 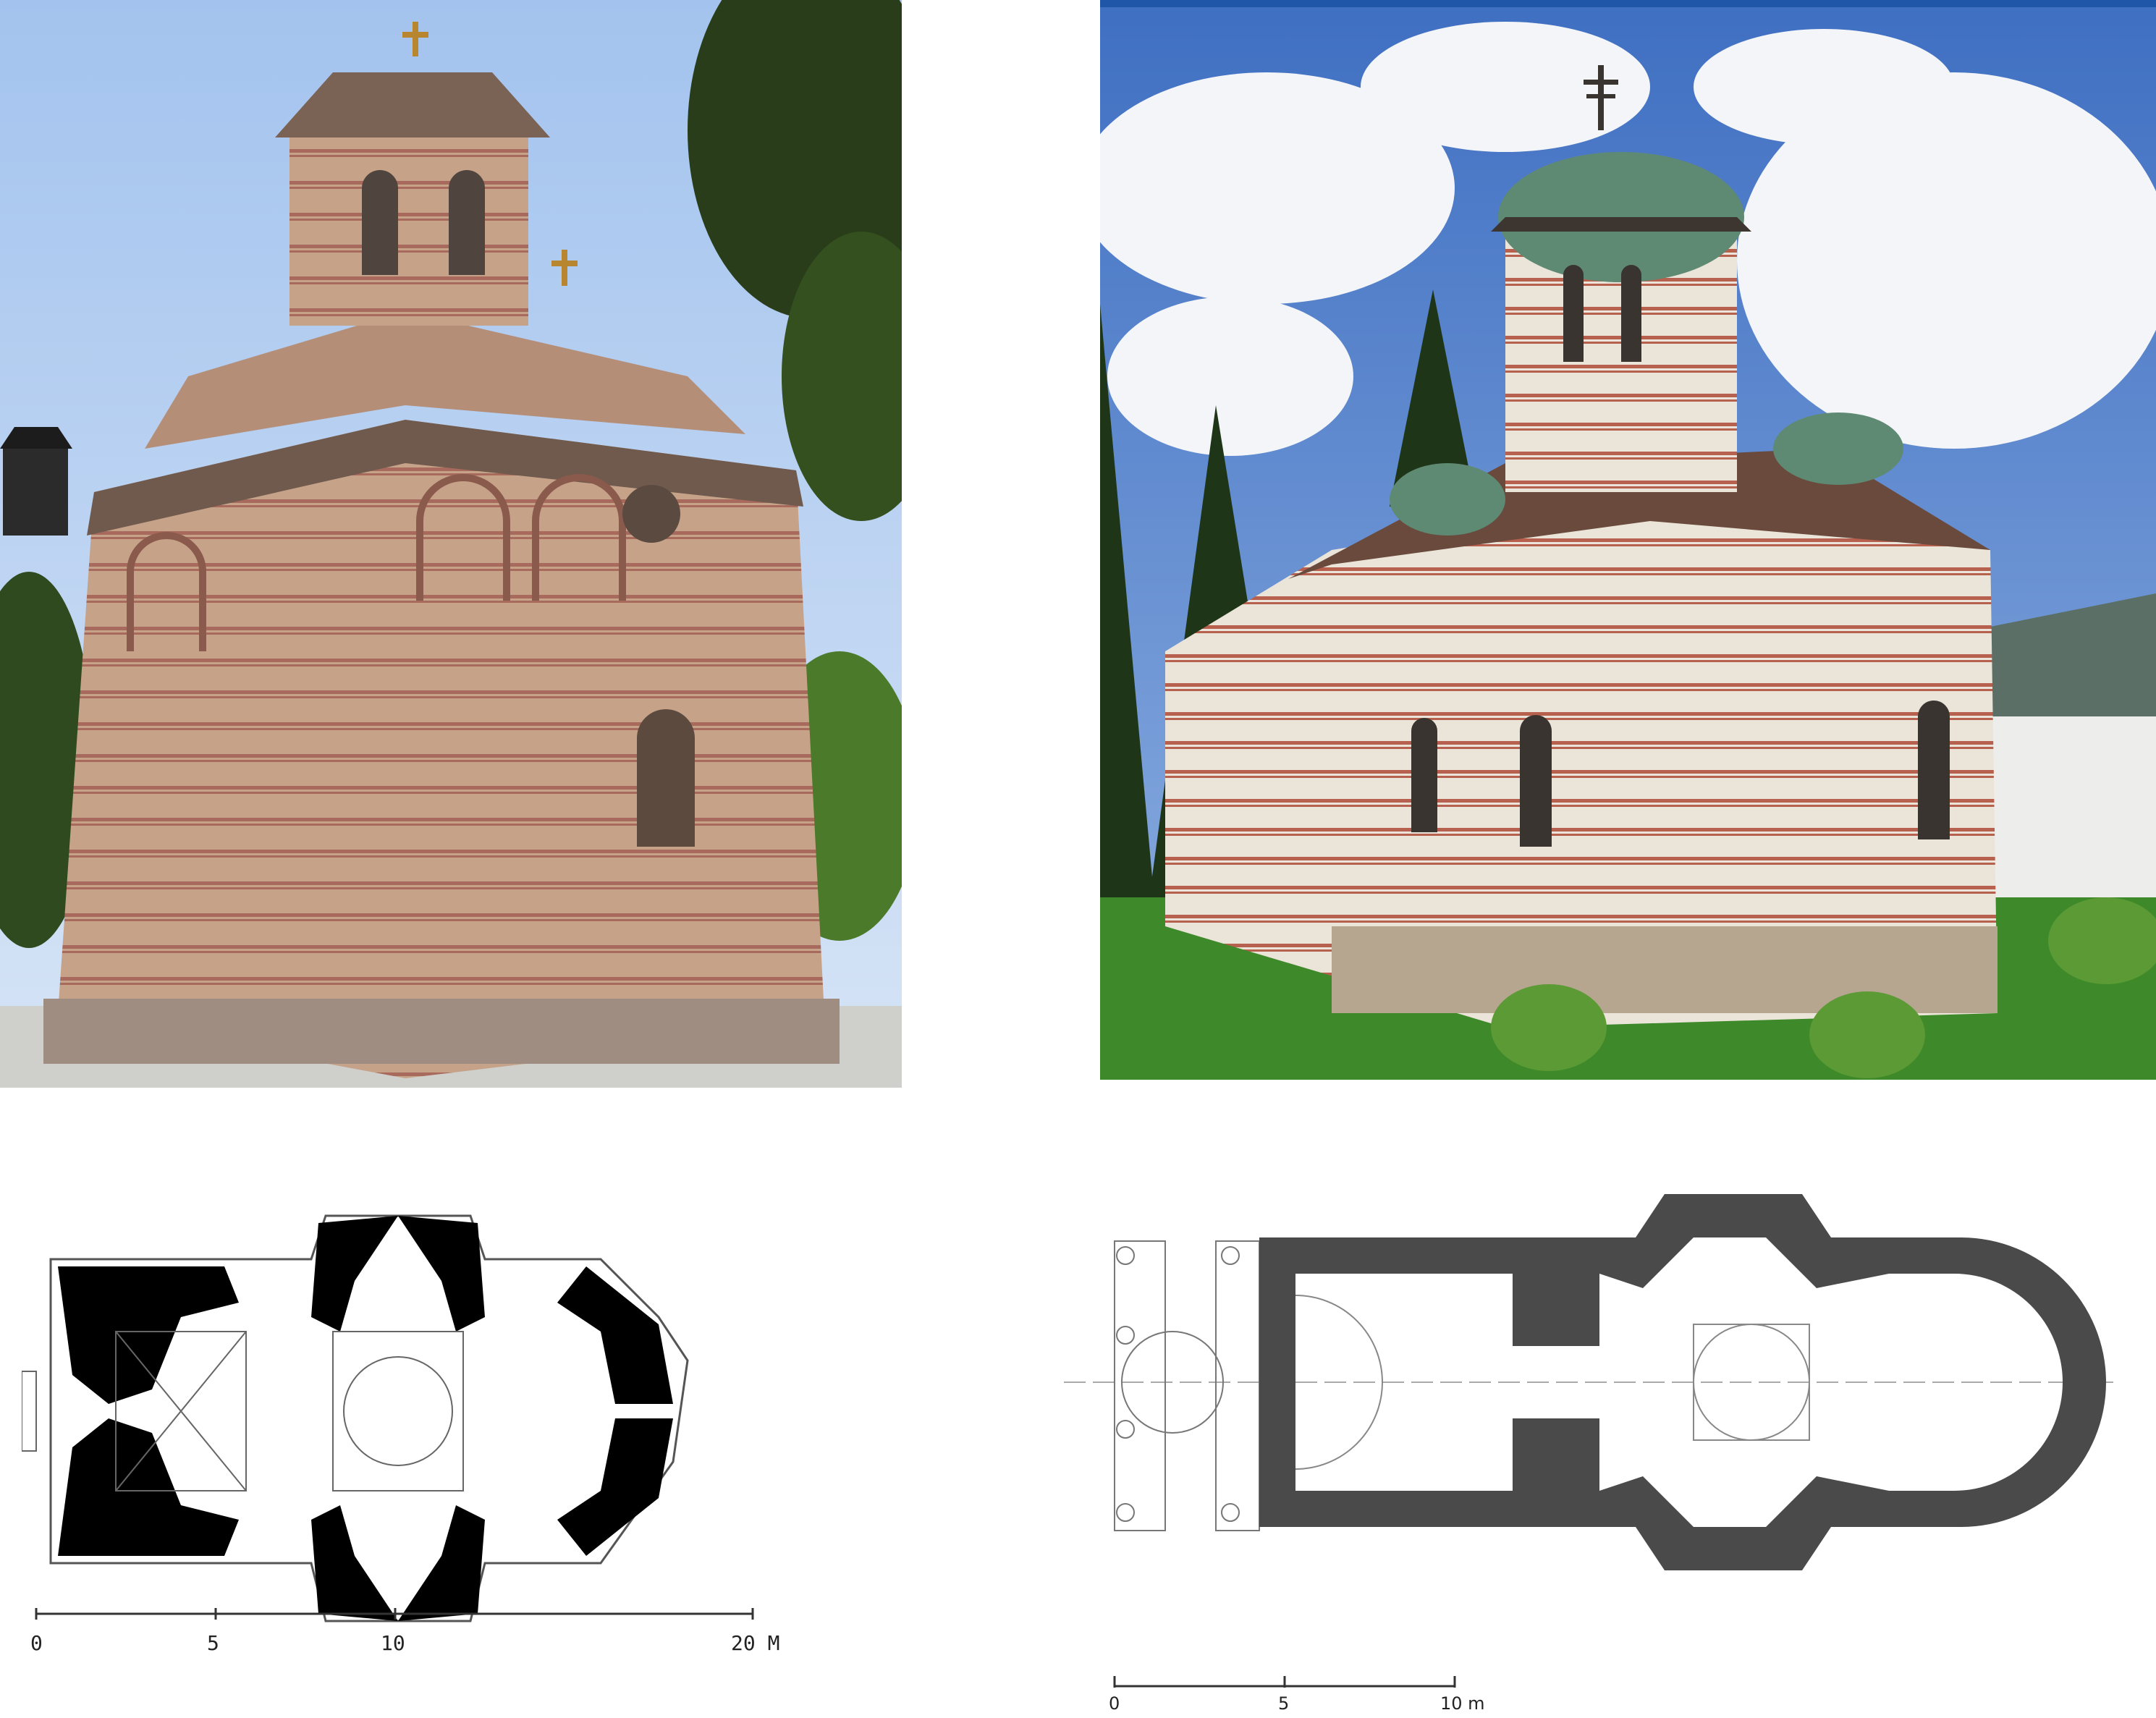 I want to click on plan-right-drawing: 0 5 10 m, so click(x=1589, y=1454).